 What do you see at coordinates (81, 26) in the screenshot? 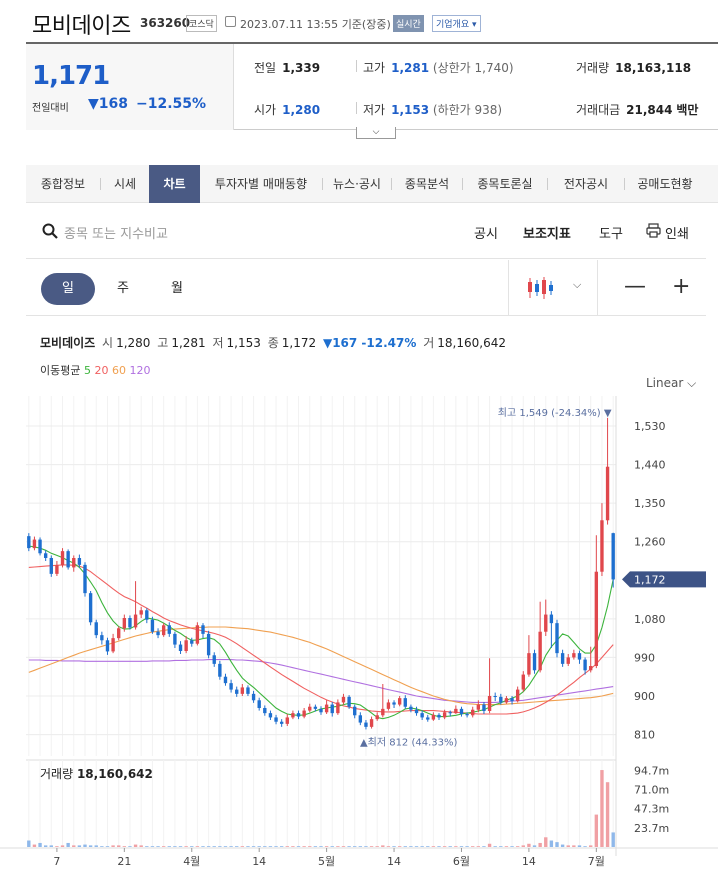
I see `stock-name: 모비데이즈` at bounding box center [81, 26].